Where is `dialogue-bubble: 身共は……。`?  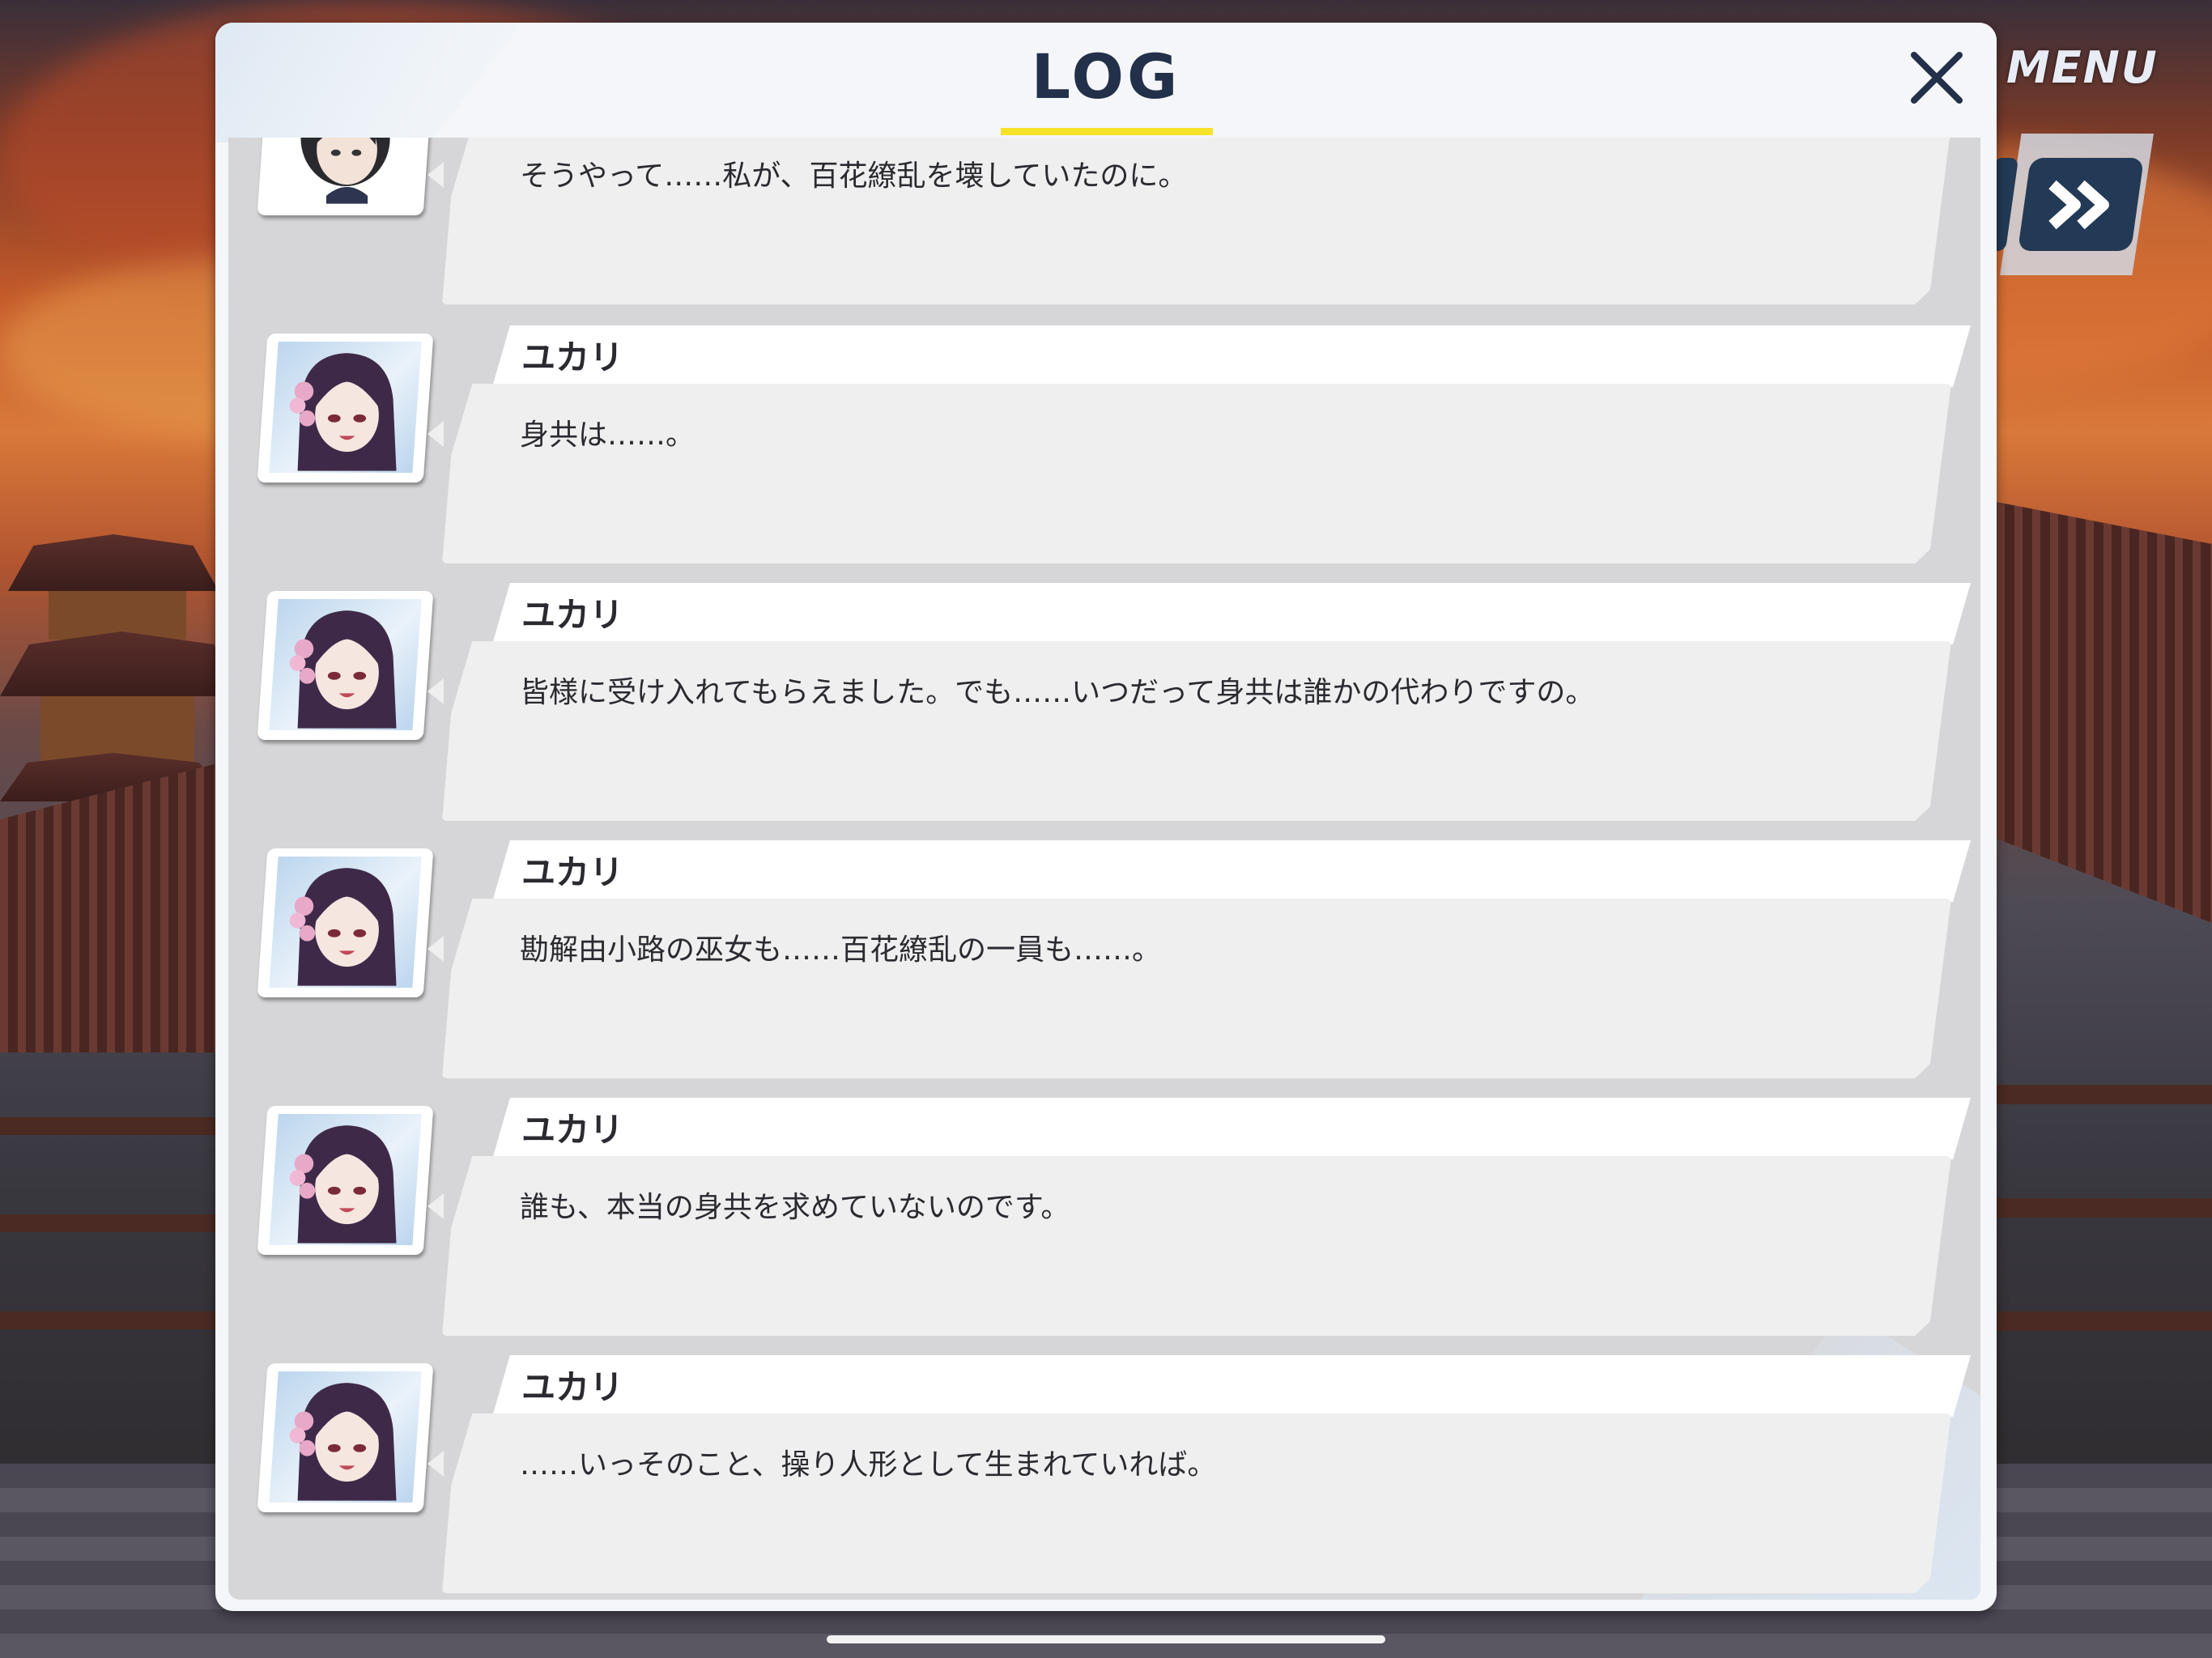 dialogue-bubble: 身共は……。 is located at coordinates (1196, 473).